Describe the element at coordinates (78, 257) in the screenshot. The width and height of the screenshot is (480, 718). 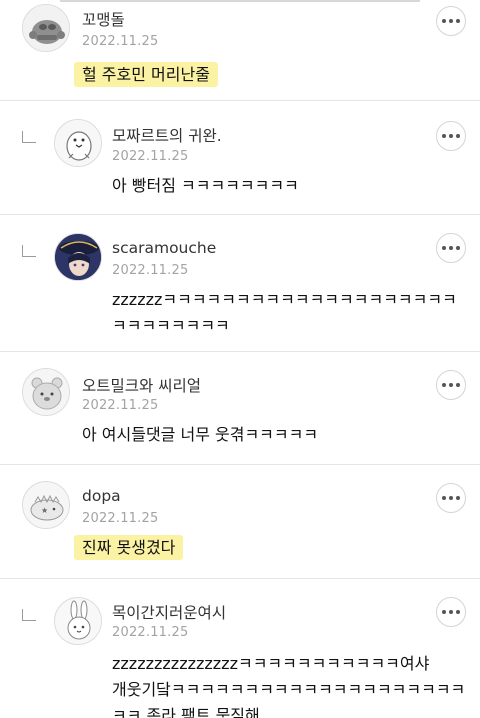
I see `anime-character-avatar-icon` at that location.